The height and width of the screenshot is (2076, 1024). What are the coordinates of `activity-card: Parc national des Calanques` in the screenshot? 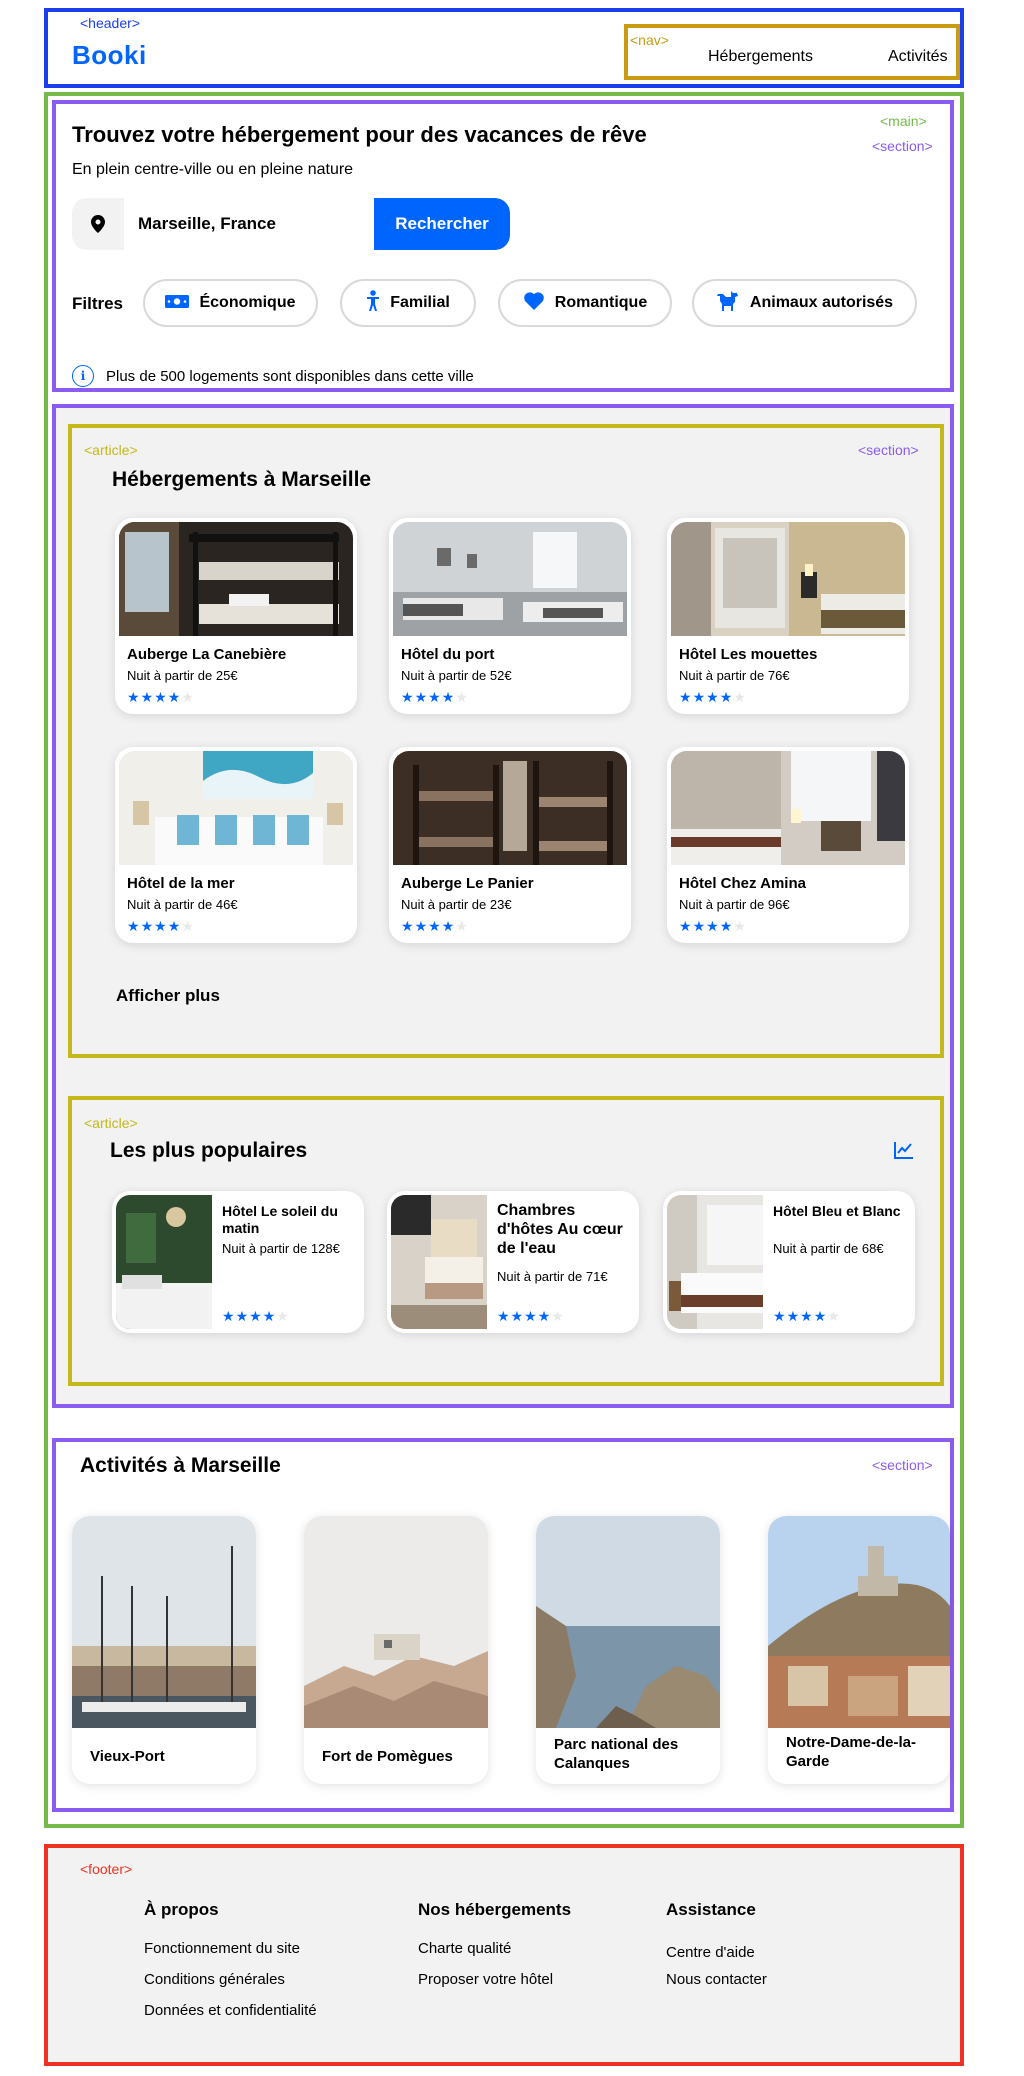 It's located at (628, 1650).